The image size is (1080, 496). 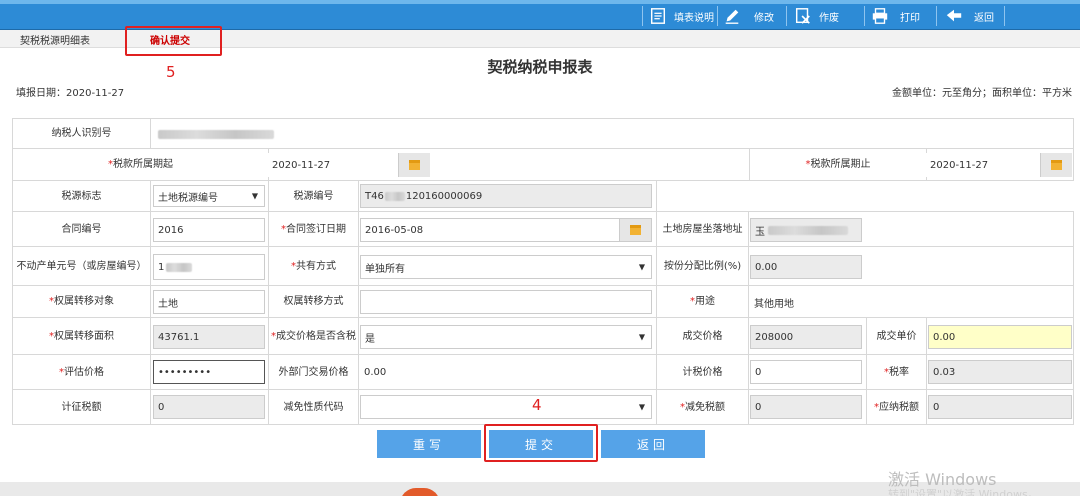 What do you see at coordinates (506, 267) in the screenshot?
I see `share-mode-select: 单独所有 ▼` at bounding box center [506, 267].